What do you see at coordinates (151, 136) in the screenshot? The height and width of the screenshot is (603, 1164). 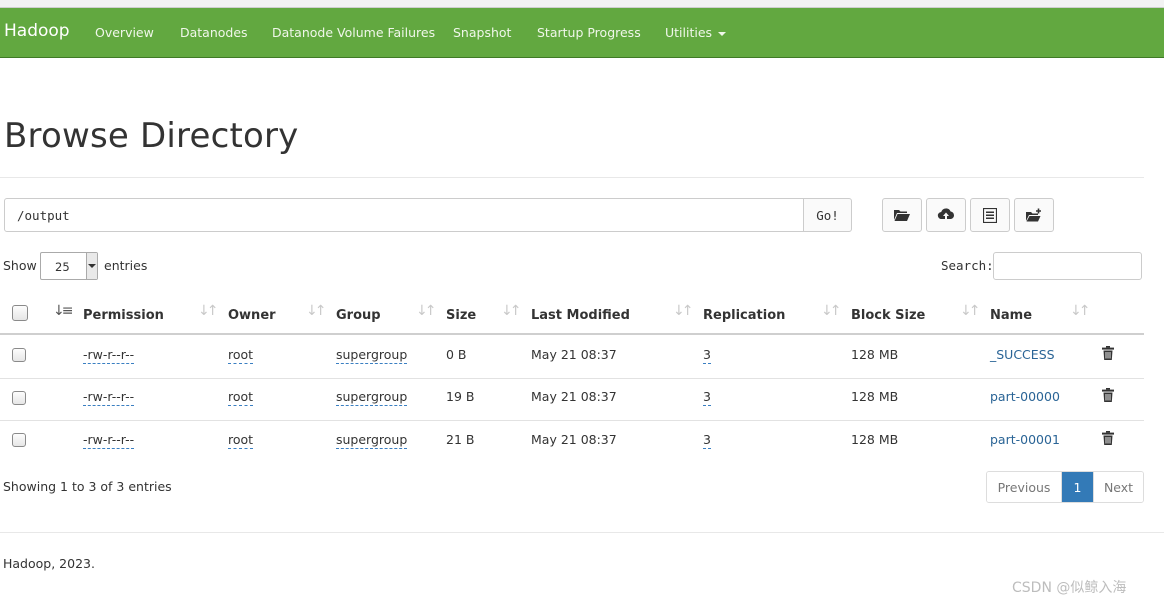 I see `page-title: Browse Directory` at bounding box center [151, 136].